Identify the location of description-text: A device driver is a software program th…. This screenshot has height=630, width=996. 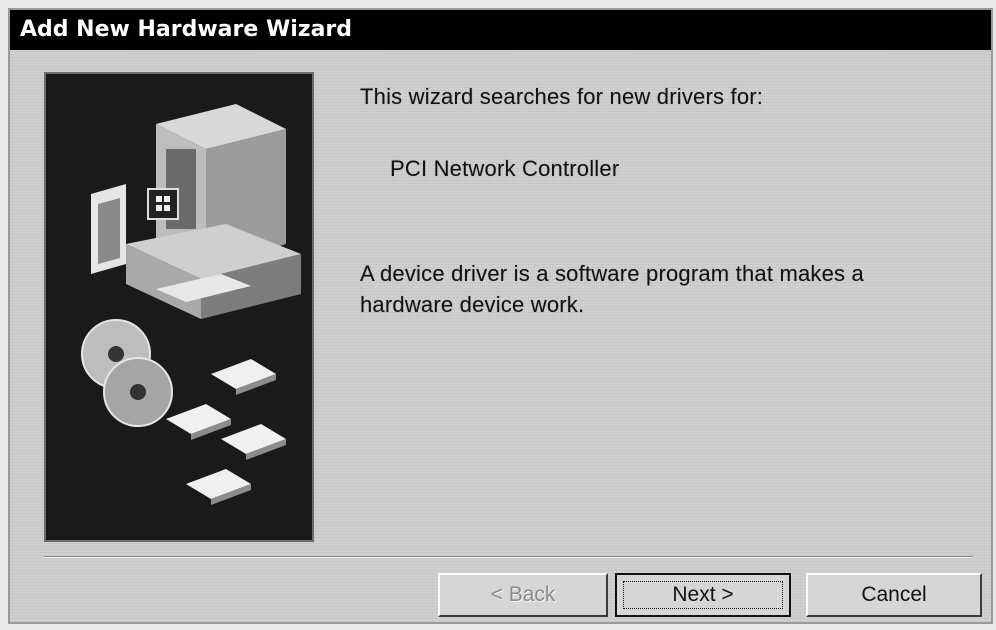
(612, 289).